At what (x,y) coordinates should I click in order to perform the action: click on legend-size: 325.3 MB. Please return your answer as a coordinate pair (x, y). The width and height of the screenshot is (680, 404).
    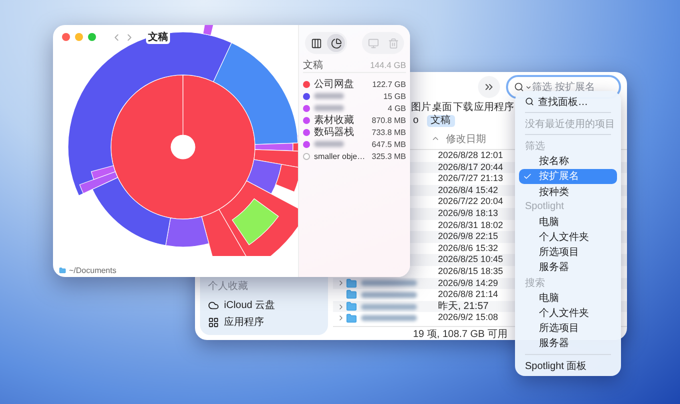
    Looking at the image, I should click on (389, 156).